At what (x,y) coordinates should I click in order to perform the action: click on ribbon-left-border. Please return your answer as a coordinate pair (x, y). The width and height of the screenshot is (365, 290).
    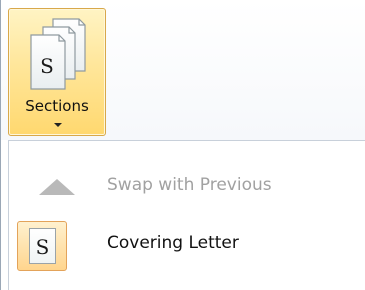
    Looking at the image, I should click on (0, 145).